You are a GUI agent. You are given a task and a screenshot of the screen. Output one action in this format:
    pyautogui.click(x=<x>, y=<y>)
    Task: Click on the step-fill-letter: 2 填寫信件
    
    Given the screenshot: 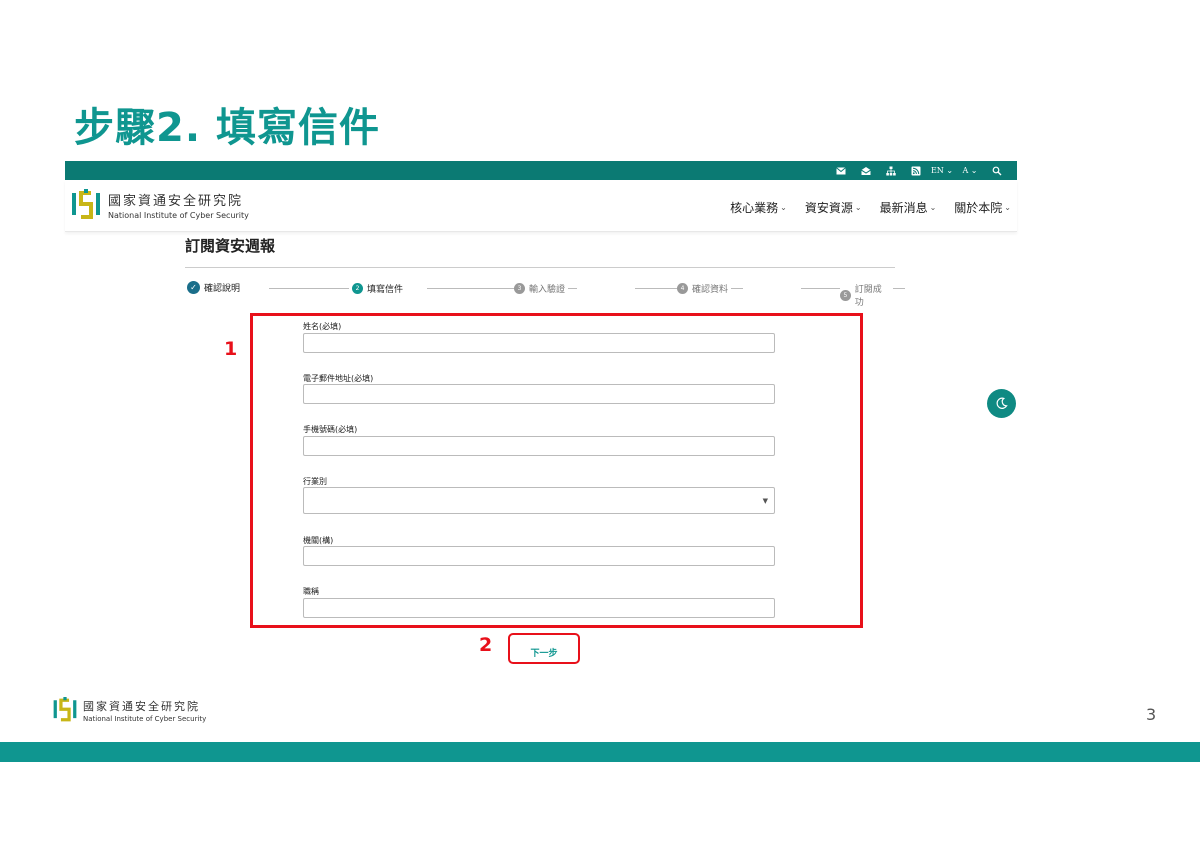 What is the action you would take?
    pyautogui.click(x=379, y=288)
    